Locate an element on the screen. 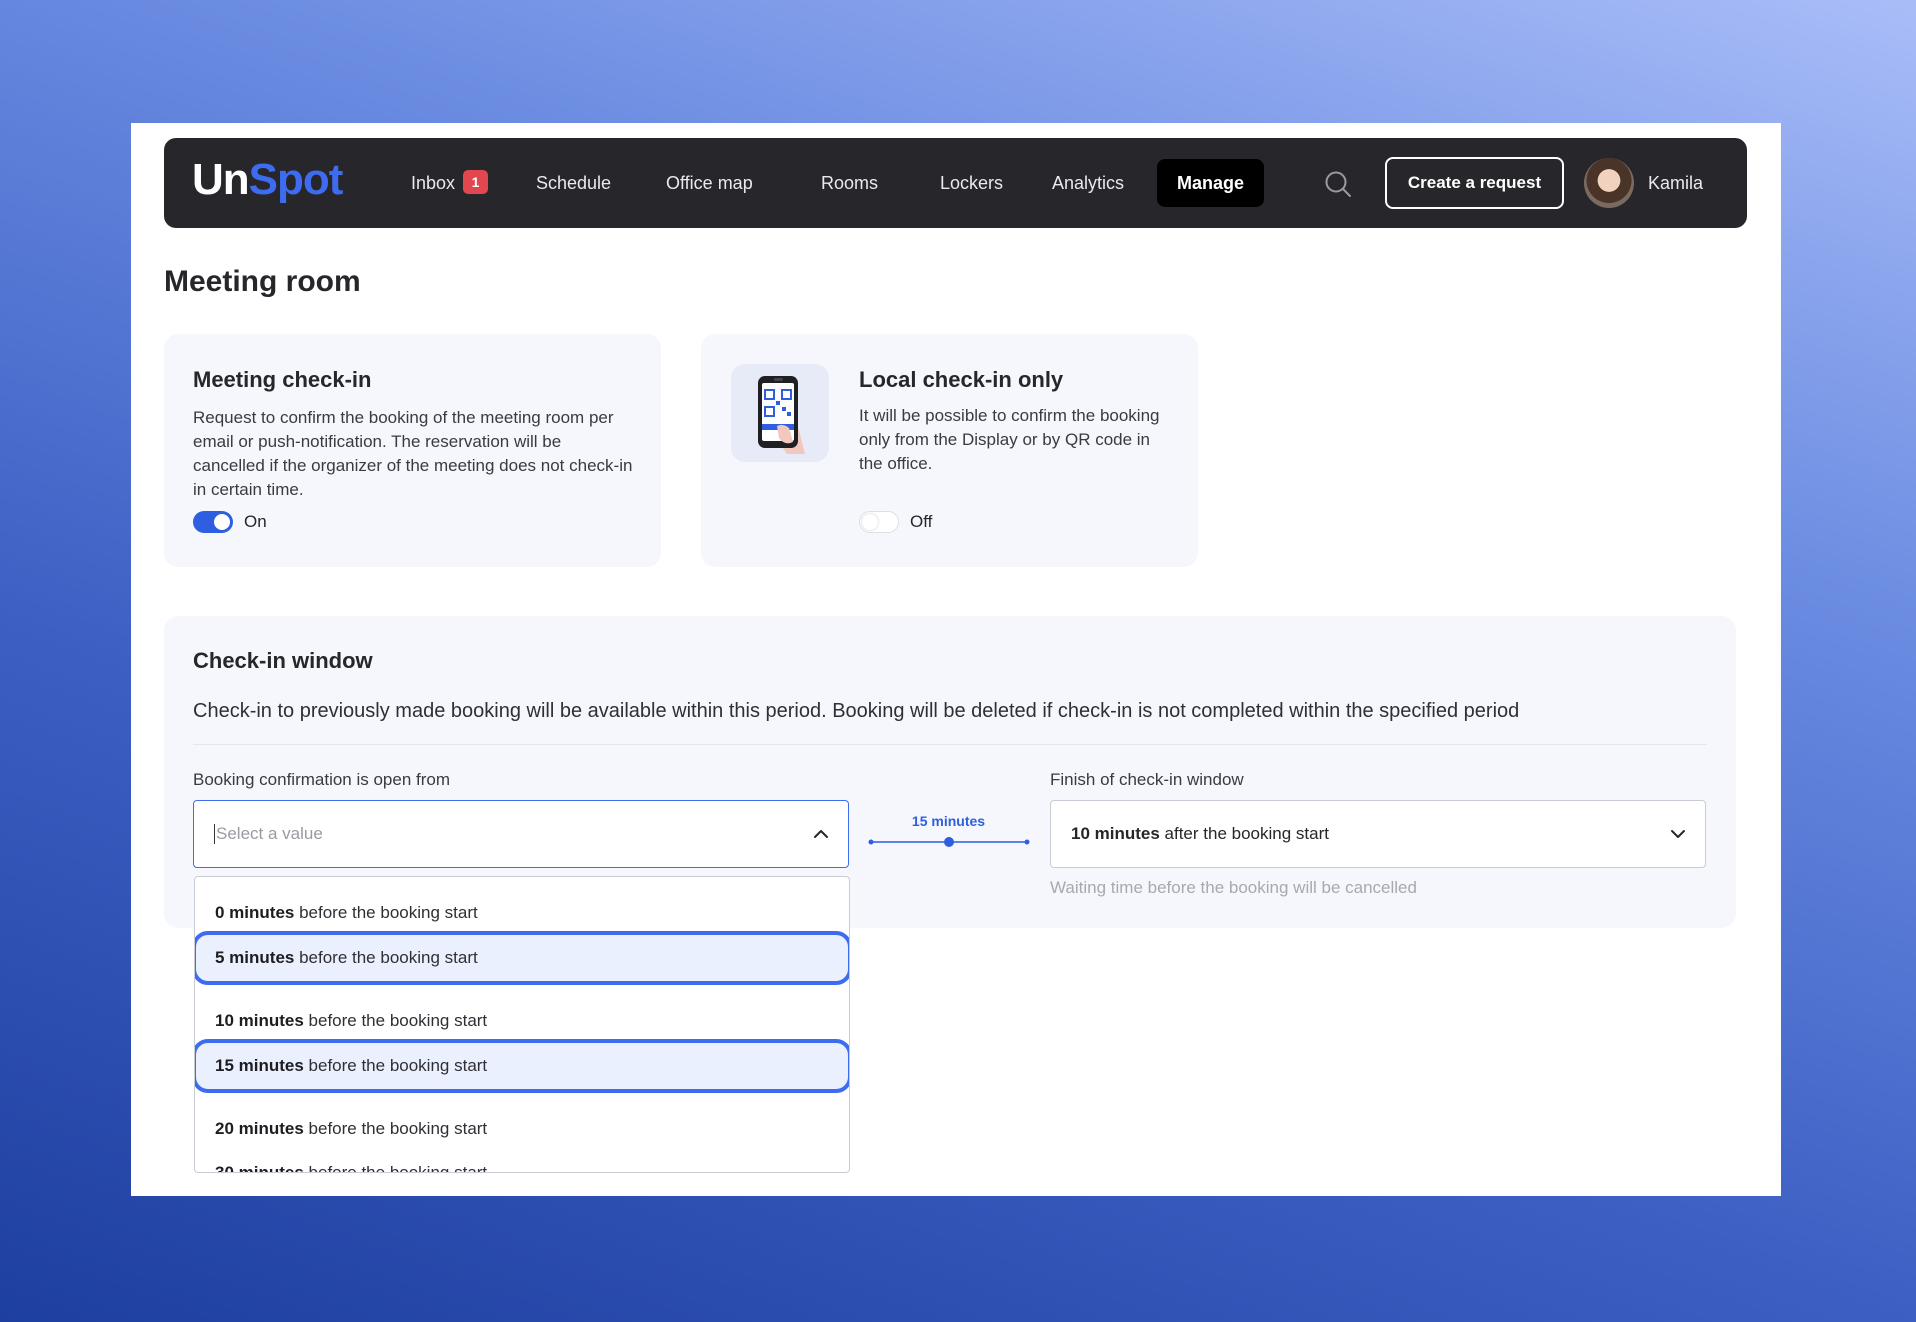 The height and width of the screenshot is (1322, 1916). slider-track is located at coordinates (949, 842).